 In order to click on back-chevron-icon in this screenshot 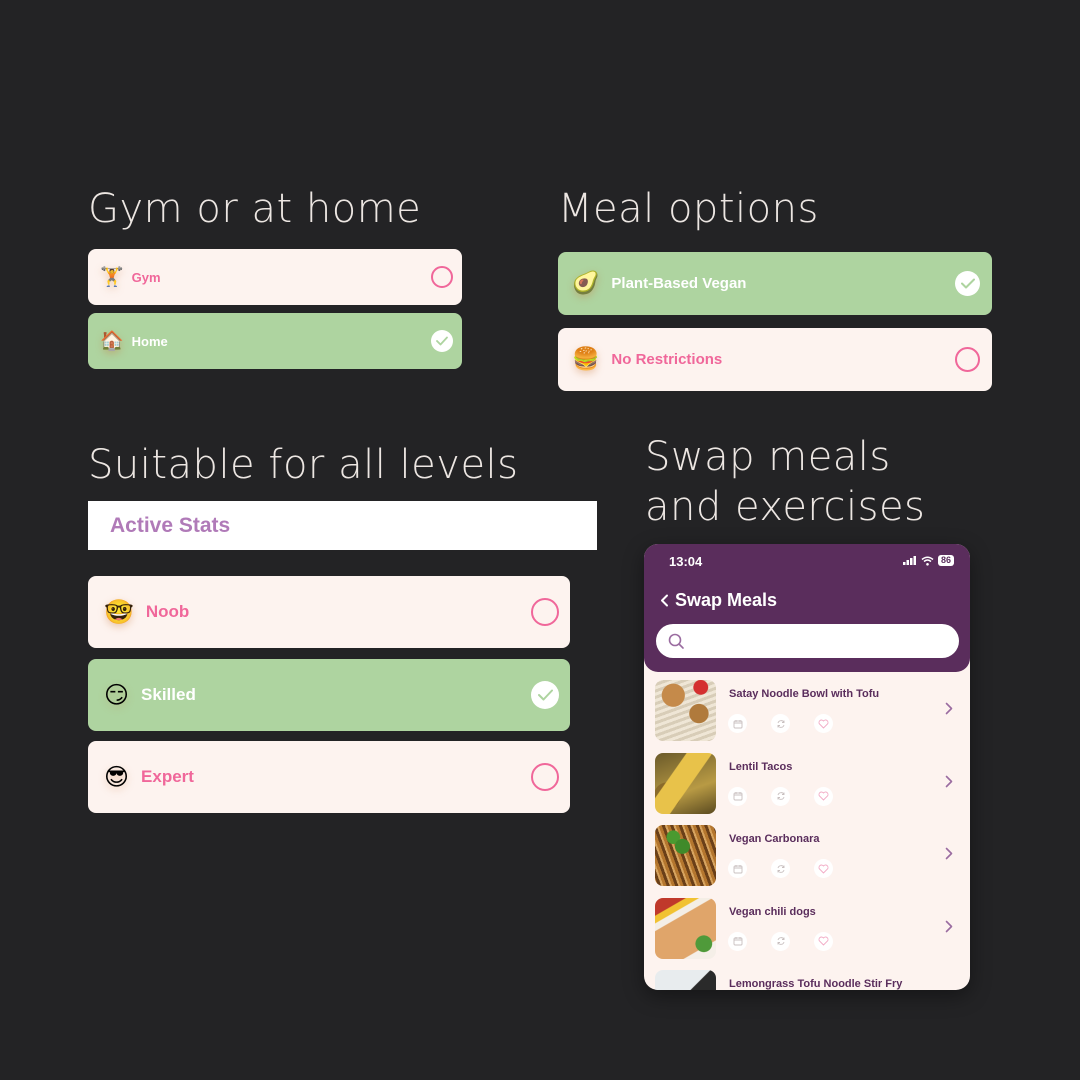, I will do `click(664, 600)`.